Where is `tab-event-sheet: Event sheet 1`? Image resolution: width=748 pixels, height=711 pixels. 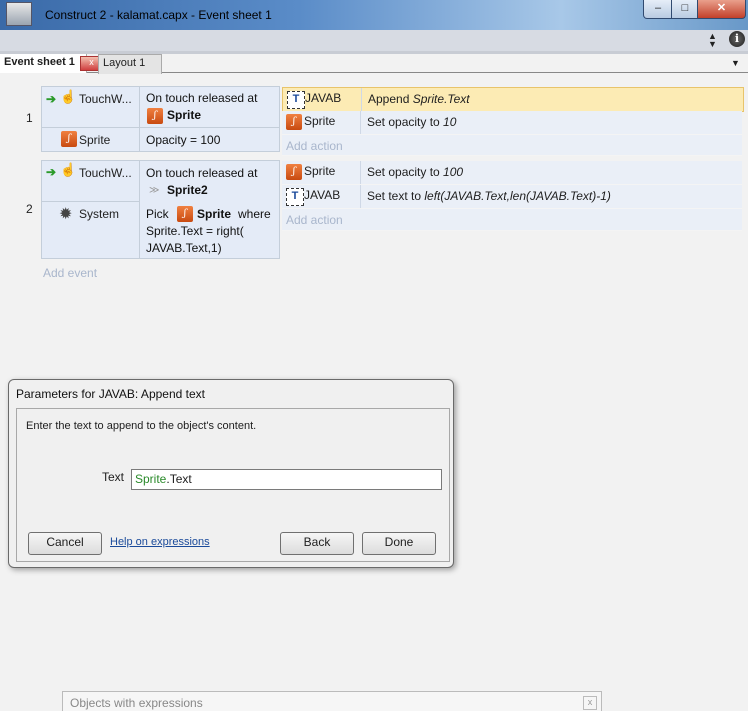
tab-event-sheet: Event sheet 1 is located at coordinates (43, 63).